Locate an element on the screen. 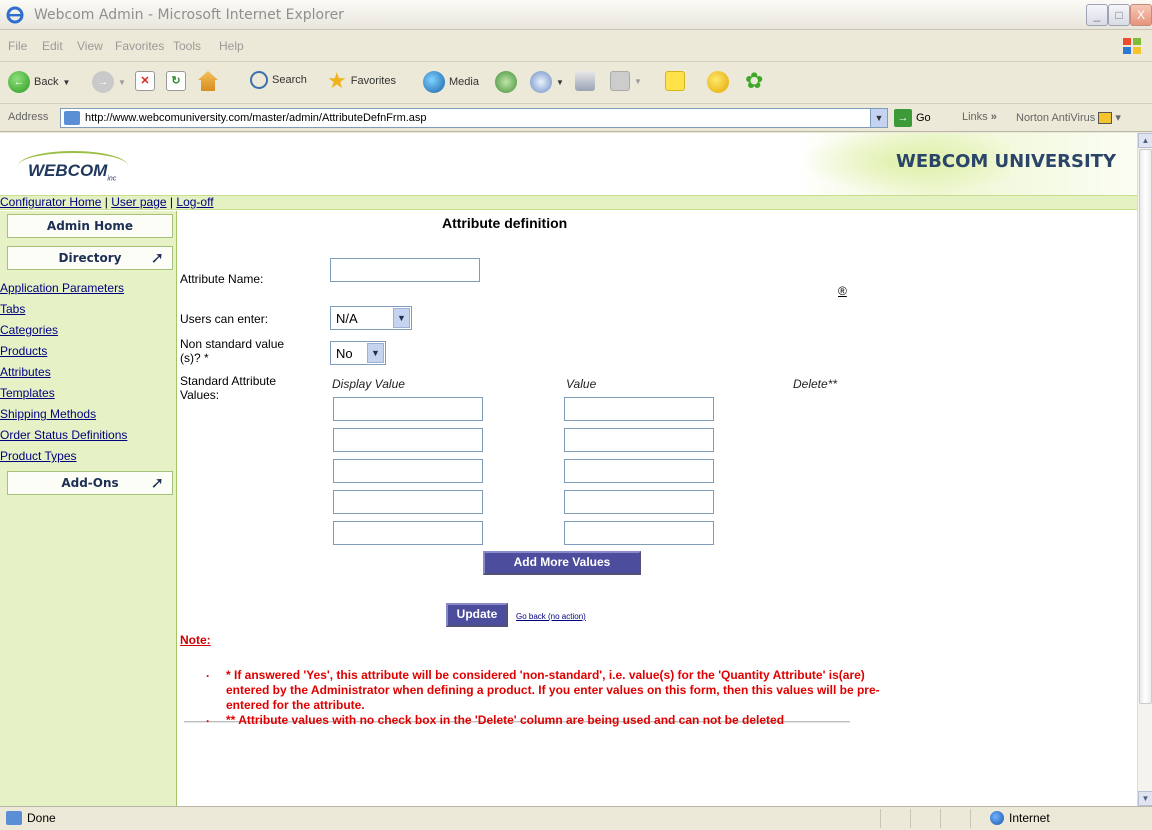 The width and height of the screenshot is (1152, 830). directory-header: Directory ➚ is located at coordinates (90, 258).